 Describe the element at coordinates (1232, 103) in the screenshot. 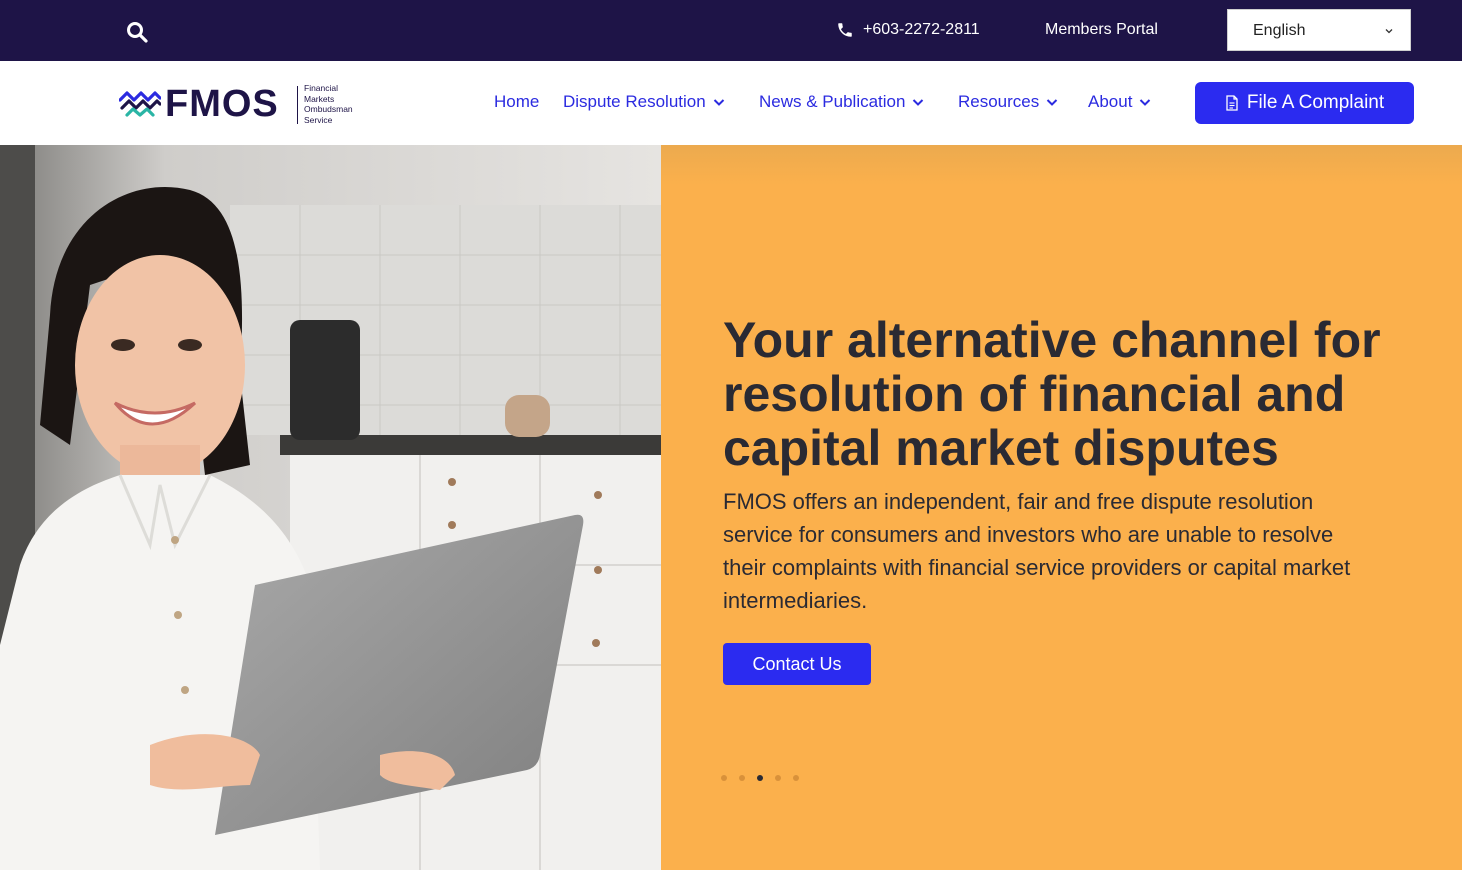

I see `document-icon` at that location.